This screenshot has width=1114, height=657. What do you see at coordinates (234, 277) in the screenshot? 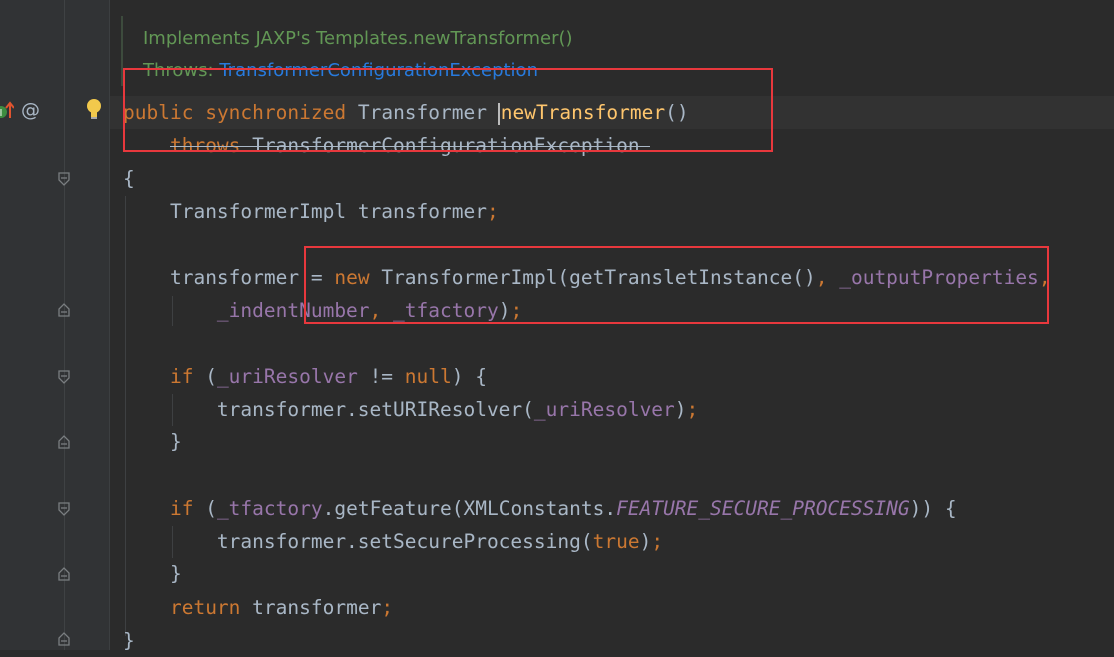
I see `assign-target: transformer` at bounding box center [234, 277].